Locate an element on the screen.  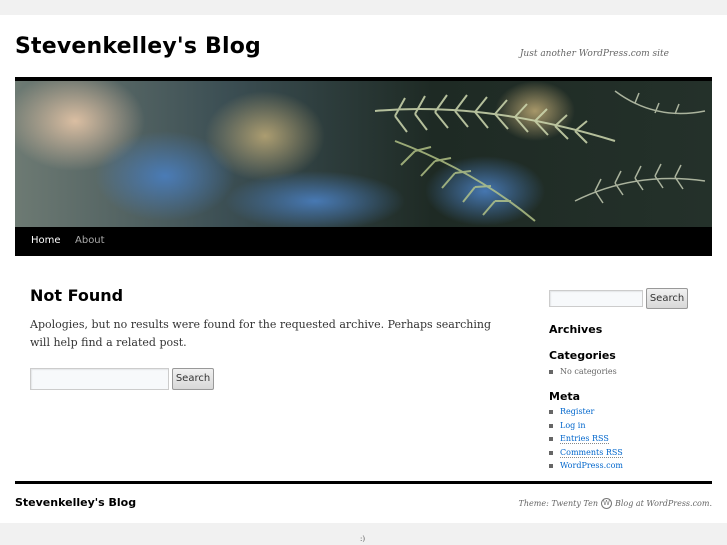
wordpress-logo-icon: W is located at coordinates (606, 503).